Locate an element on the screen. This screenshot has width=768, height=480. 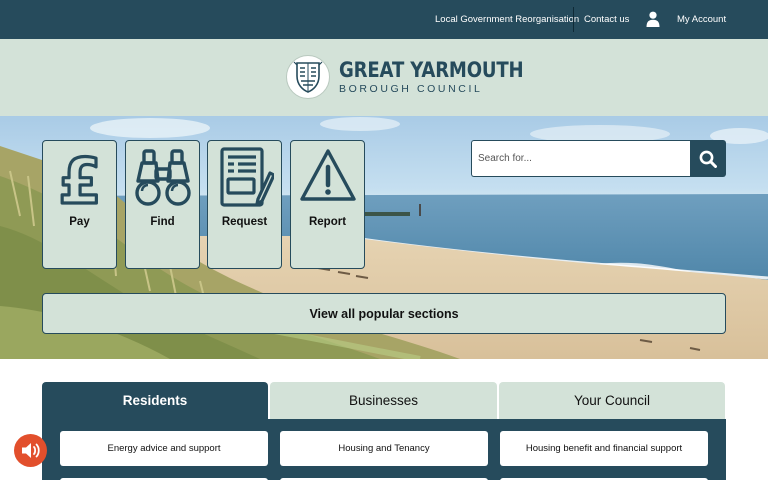
local-government-reorganisation-link: Local Government Reorganisation is located at coordinates (507, 19).